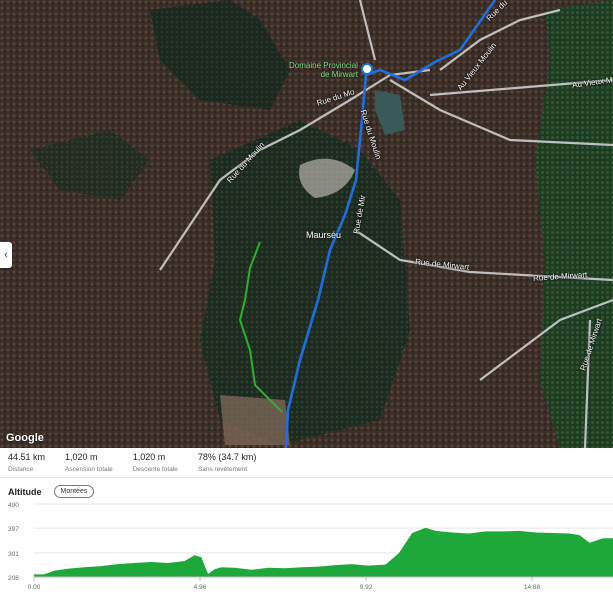 The height and width of the screenshot is (600, 613). I want to click on altitude-title: Altitude, so click(25, 491).